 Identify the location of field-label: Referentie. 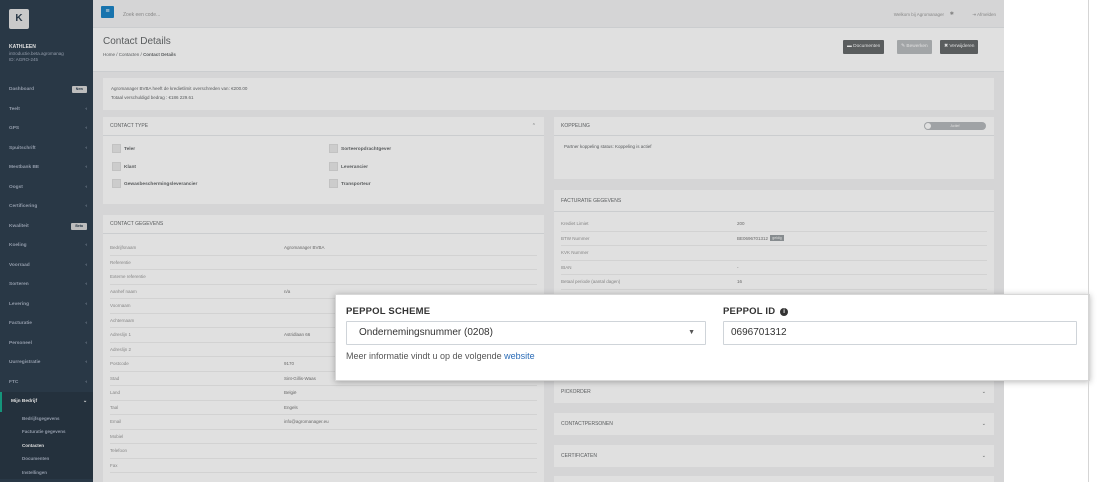
(120, 262).